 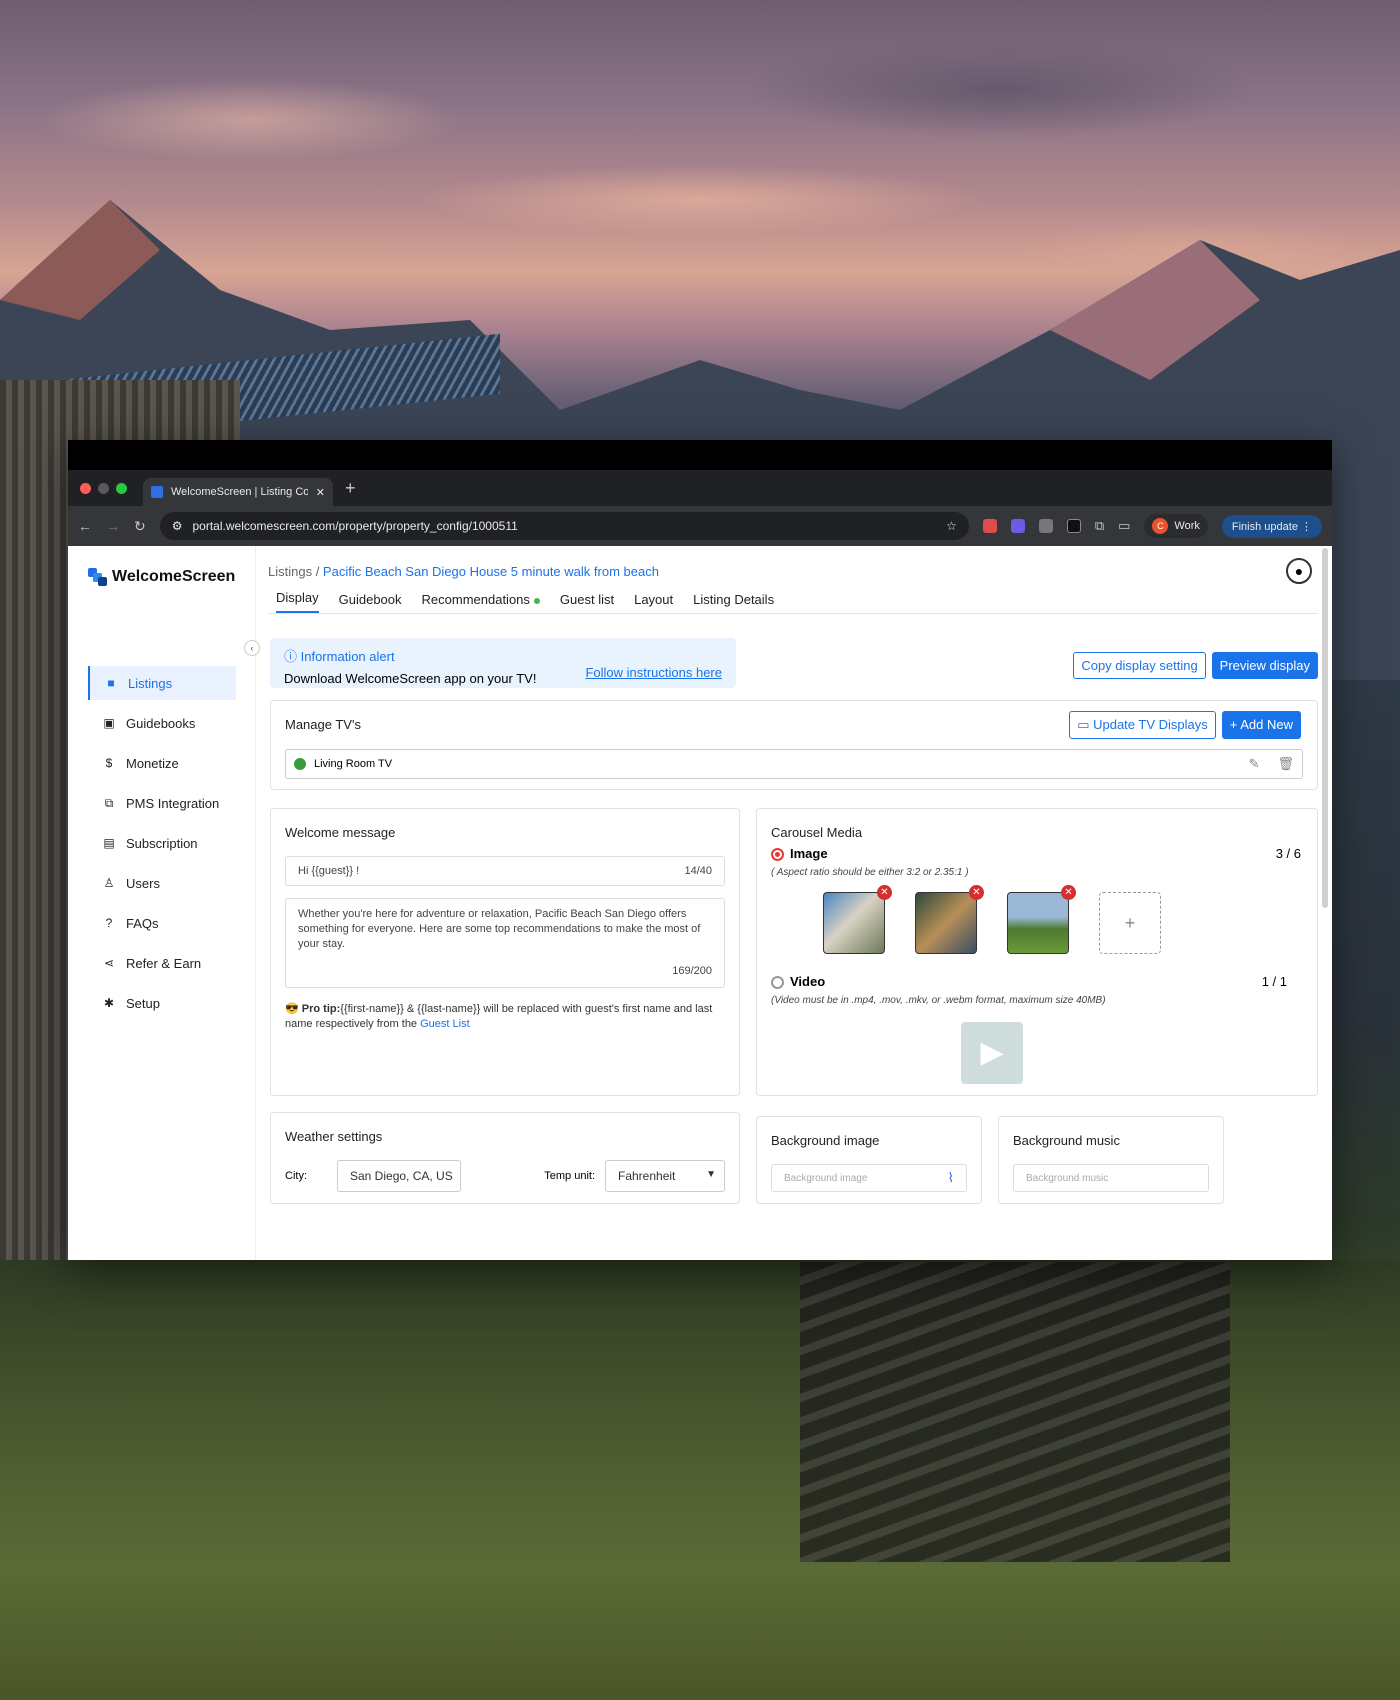 What do you see at coordinates (1085, 724) in the screenshot?
I see `monitor-icon: ▭` at bounding box center [1085, 724].